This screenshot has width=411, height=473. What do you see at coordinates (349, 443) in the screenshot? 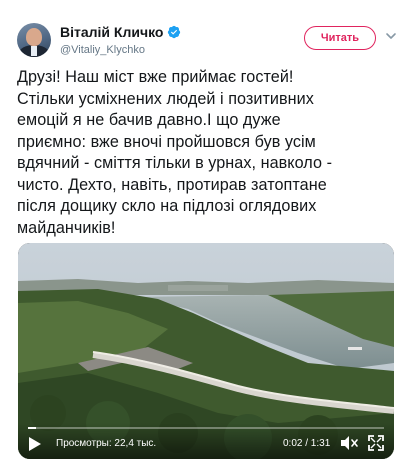
I see `volume-muted-icon` at bounding box center [349, 443].